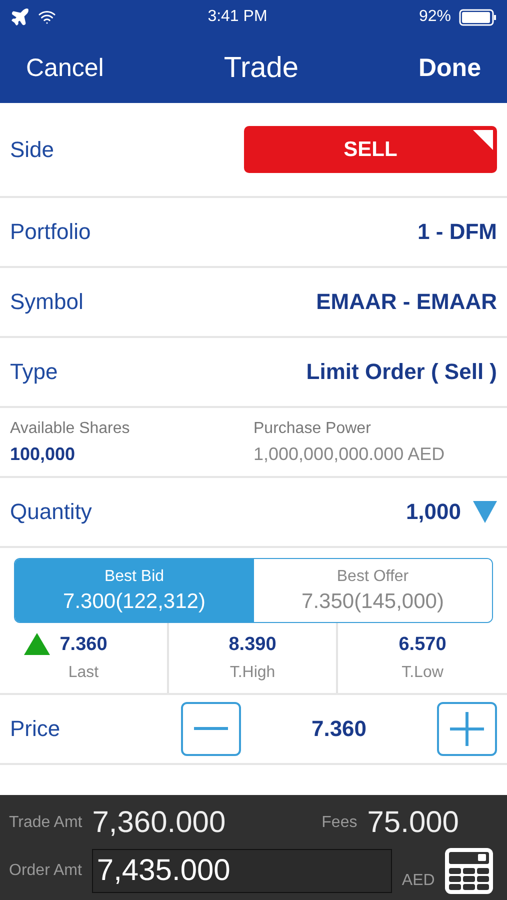 The width and height of the screenshot is (507, 900). What do you see at coordinates (418, 881) in the screenshot?
I see `currency-label: AED` at bounding box center [418, 881].